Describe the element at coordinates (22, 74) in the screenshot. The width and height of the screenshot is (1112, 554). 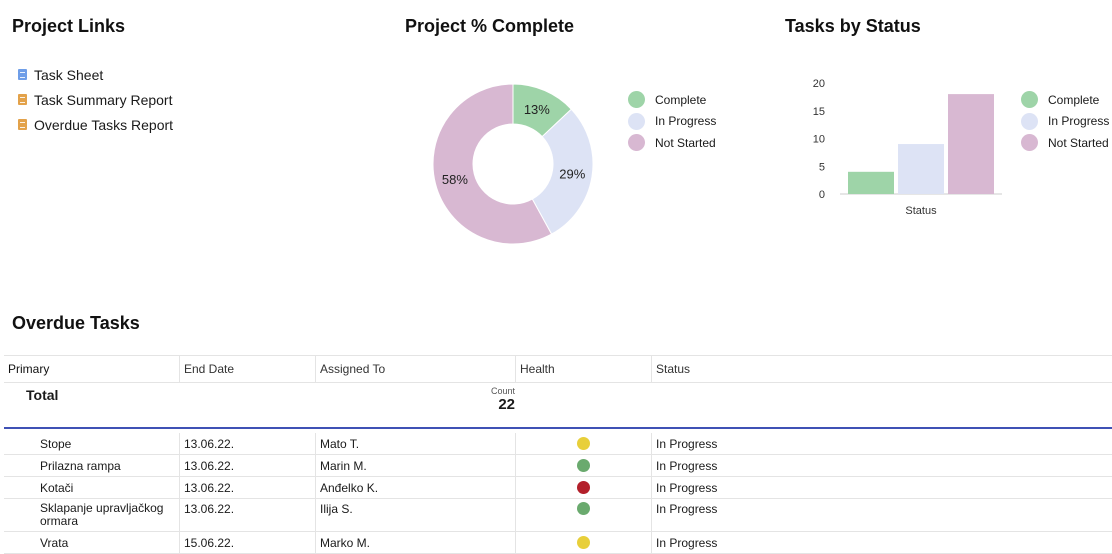
I see `sheet-icon` at that location.